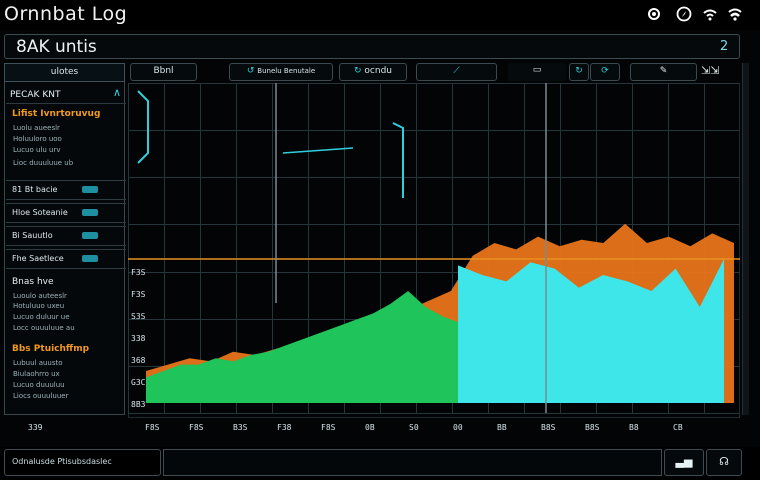  What do you see at coordinates (735, 14) in the screenshot?
I see `signal-icon` at bounding box center [735, 14].